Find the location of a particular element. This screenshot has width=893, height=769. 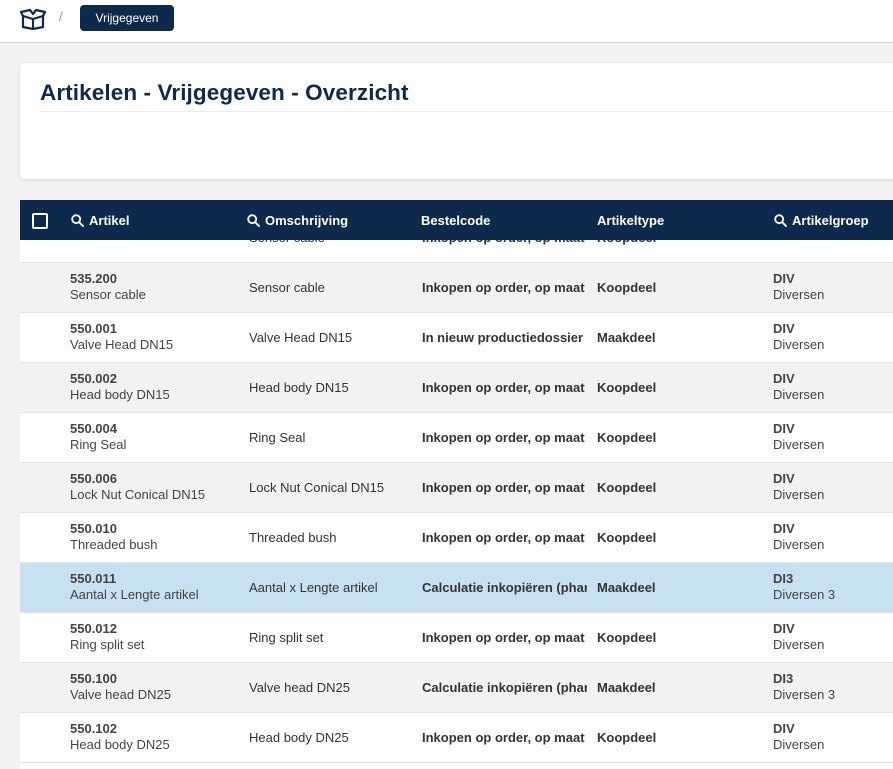

column-header-artikelgroep: Artikelgroep is located at coordinates (821, 220).